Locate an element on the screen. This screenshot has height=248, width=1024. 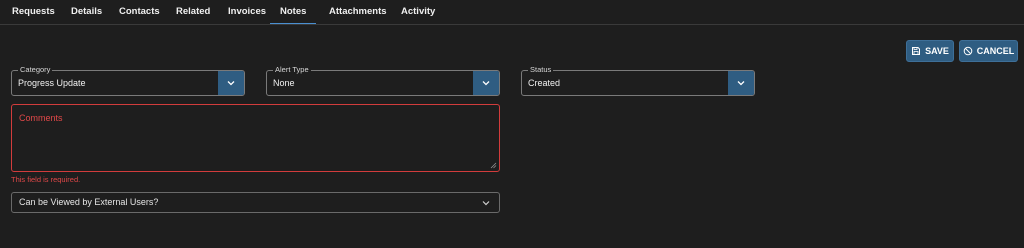
status-dropdown-button is located at coordinates (741, 83).